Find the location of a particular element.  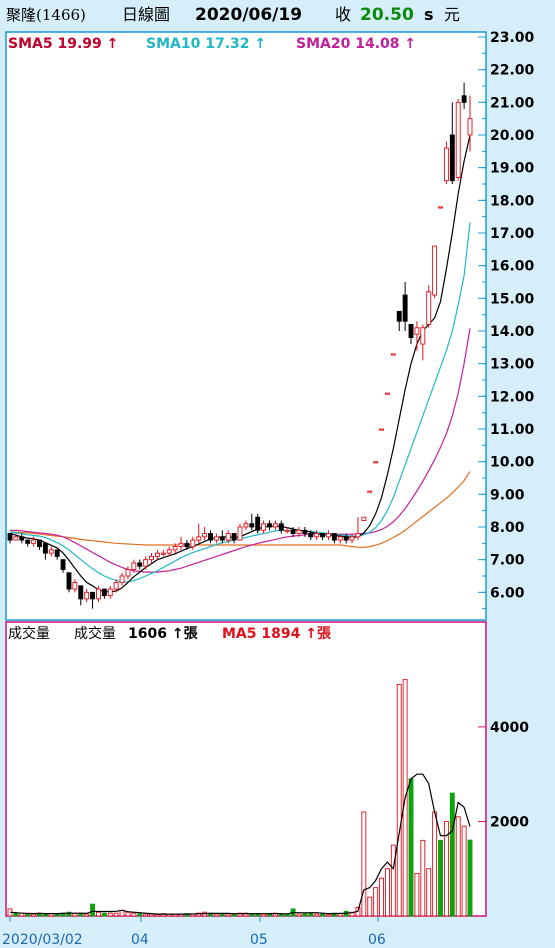

price-tick-label-17: 23.00 is located at coordinates (512, 38).